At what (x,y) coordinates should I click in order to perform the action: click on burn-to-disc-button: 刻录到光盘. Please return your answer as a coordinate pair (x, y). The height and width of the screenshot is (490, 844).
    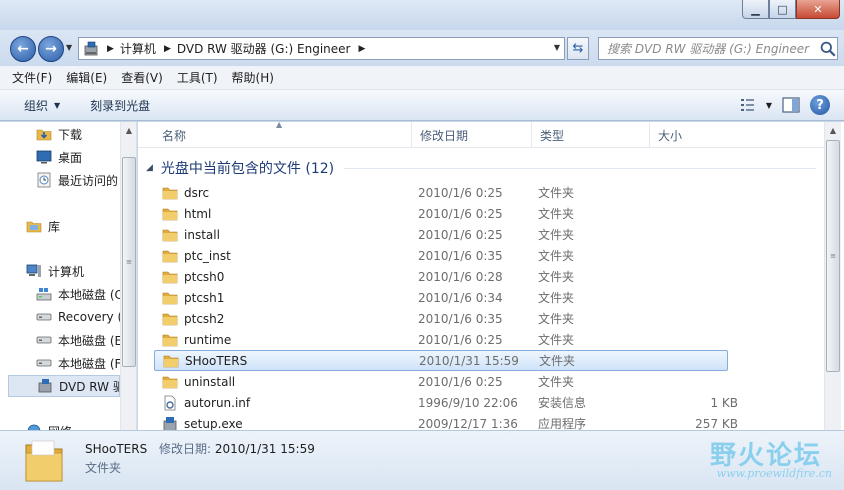
    Looking at the image, I should click on (120, 105).